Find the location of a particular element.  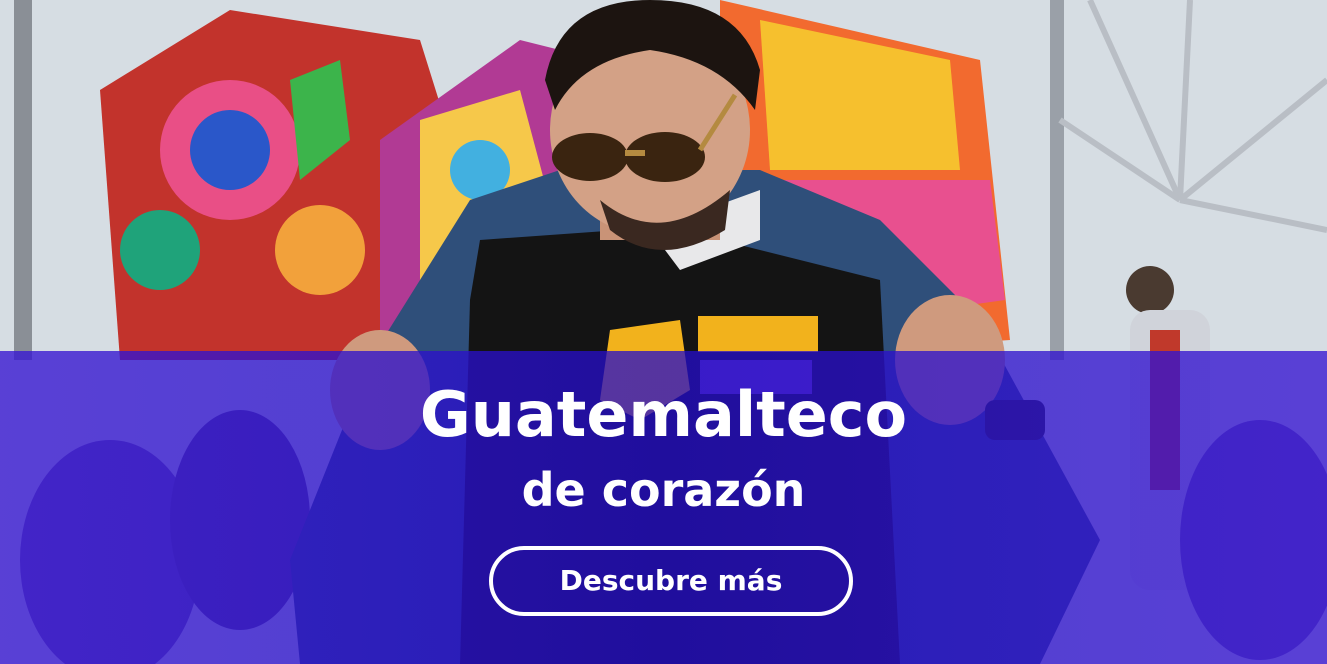

discover-more-button: Descubre más is located at coordinates (671, 581).